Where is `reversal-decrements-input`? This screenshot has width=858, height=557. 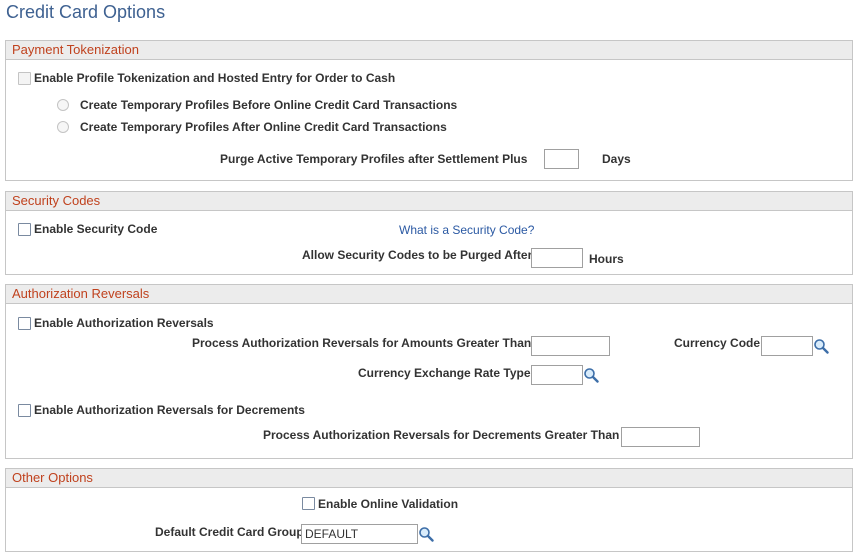
reversal-decrements-input is located at coordinates (660, 437).